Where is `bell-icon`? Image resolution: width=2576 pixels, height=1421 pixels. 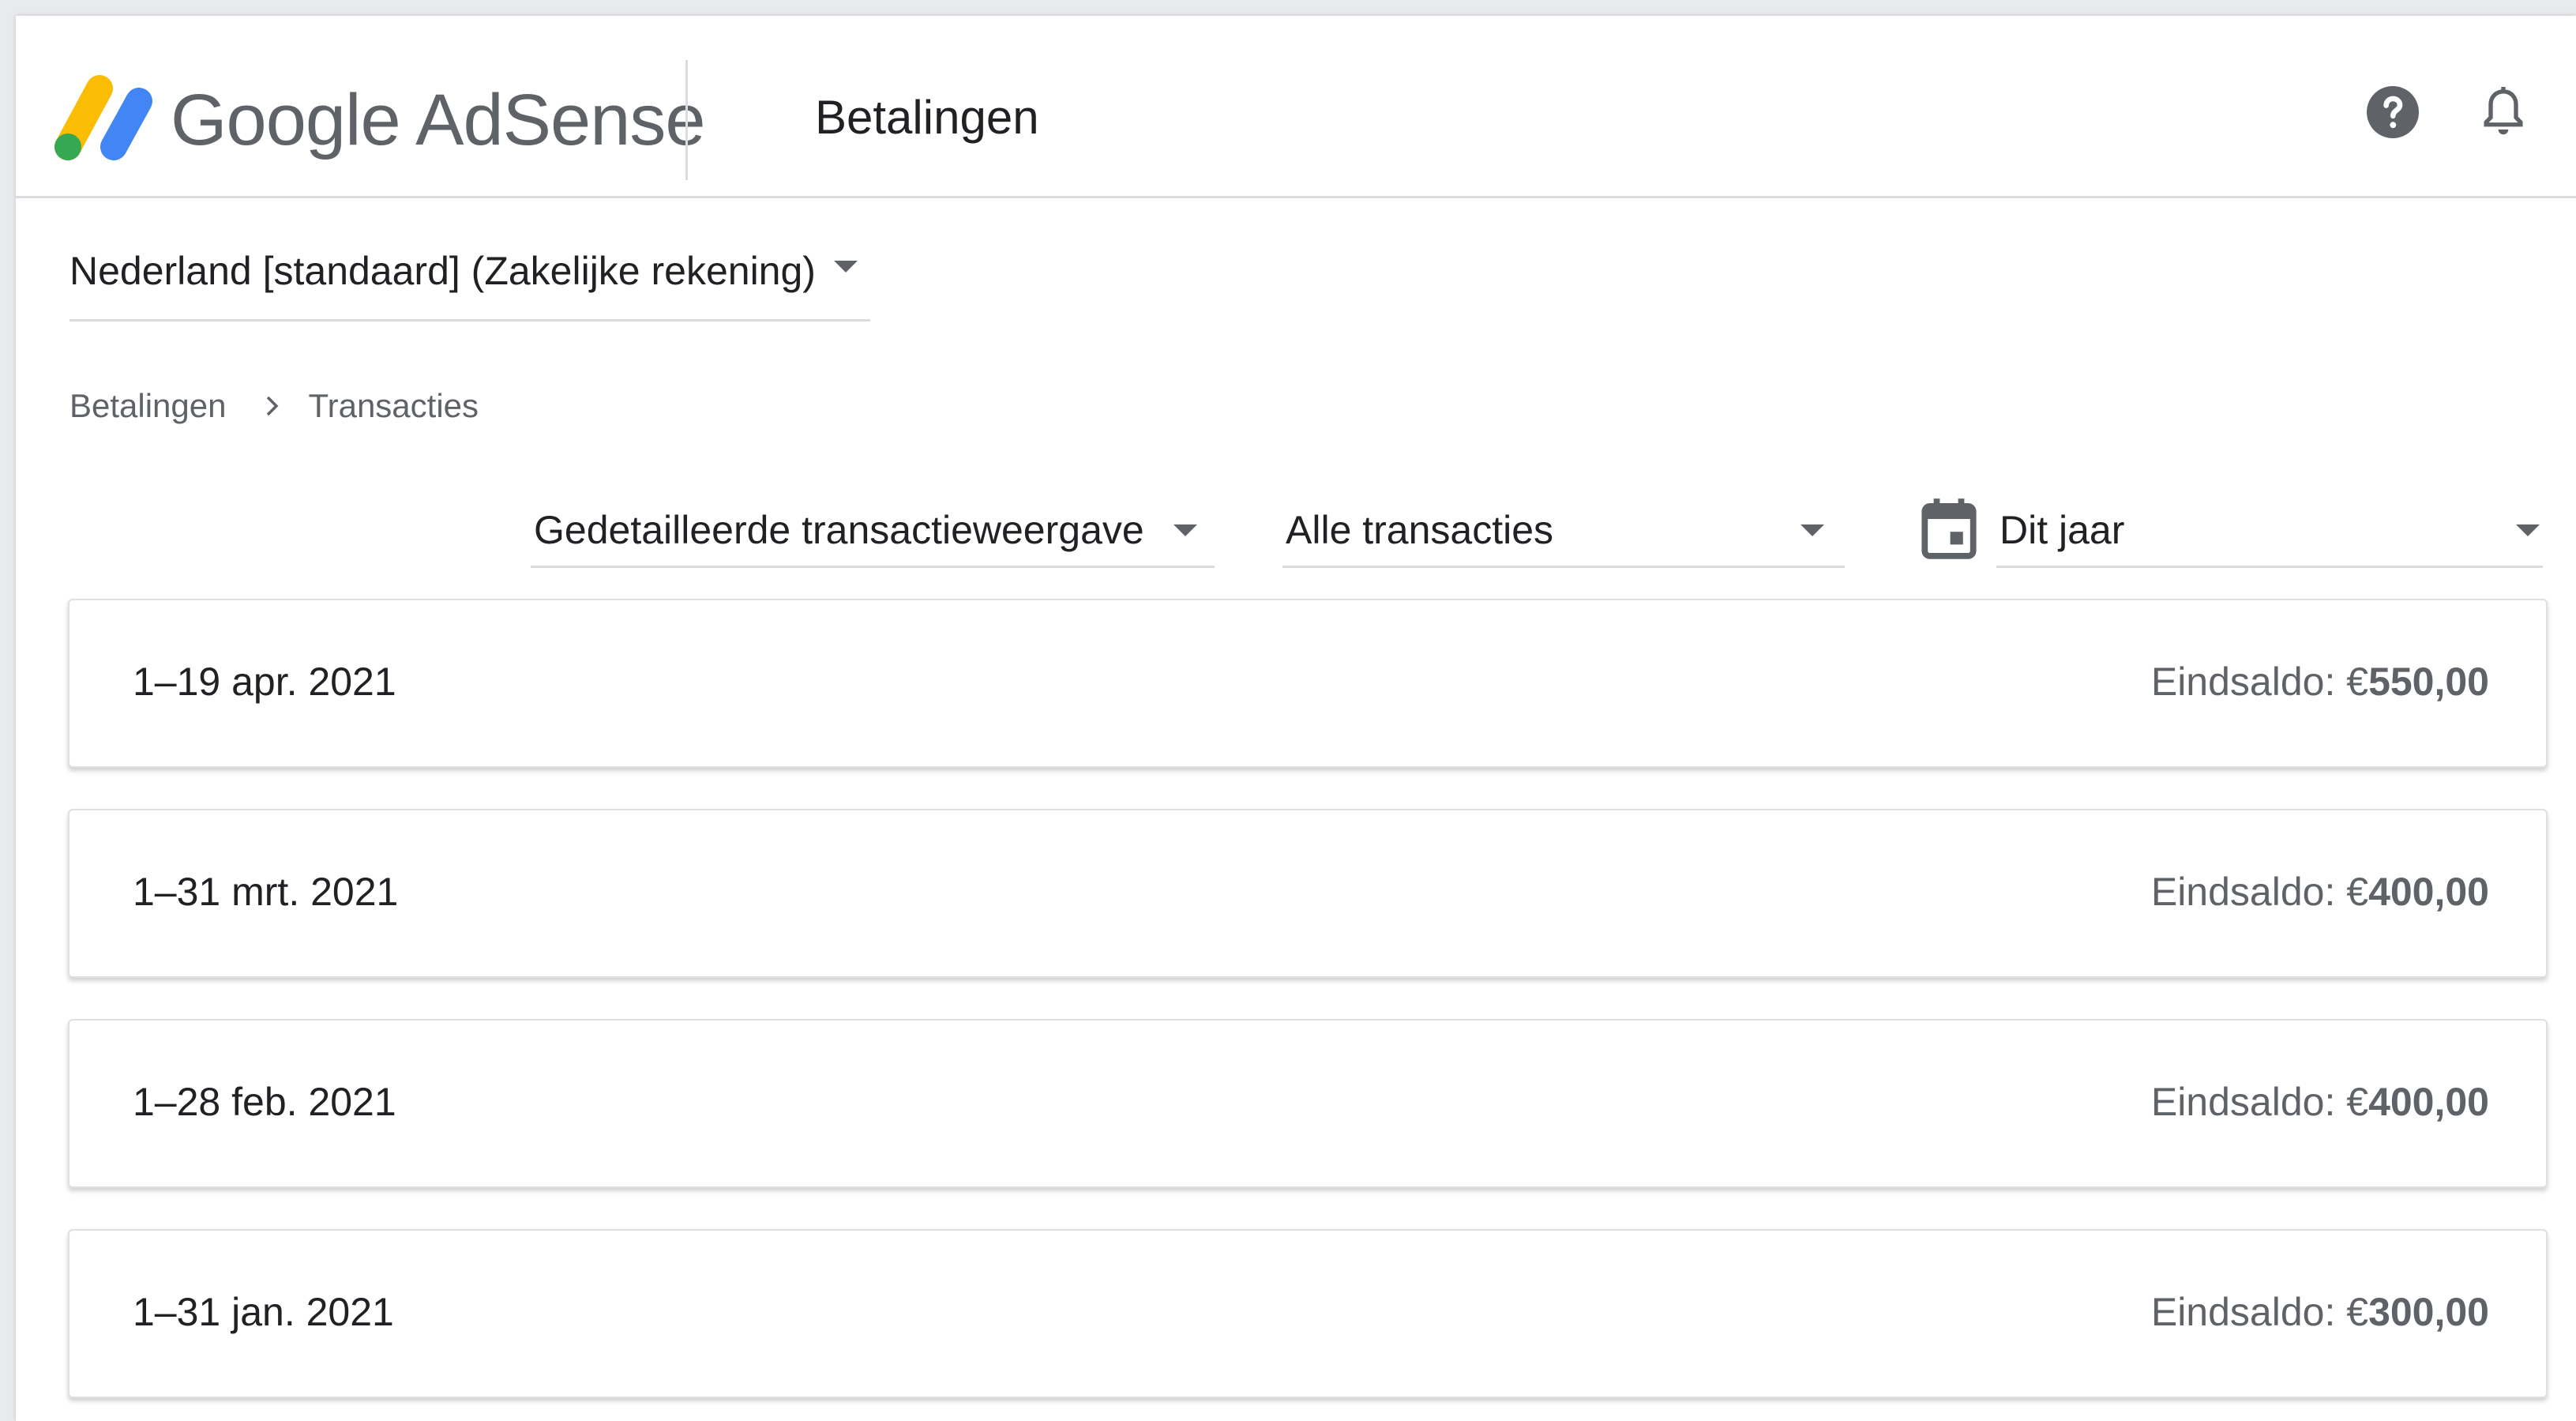 bell-icon is located at coordinates (2503, 111).